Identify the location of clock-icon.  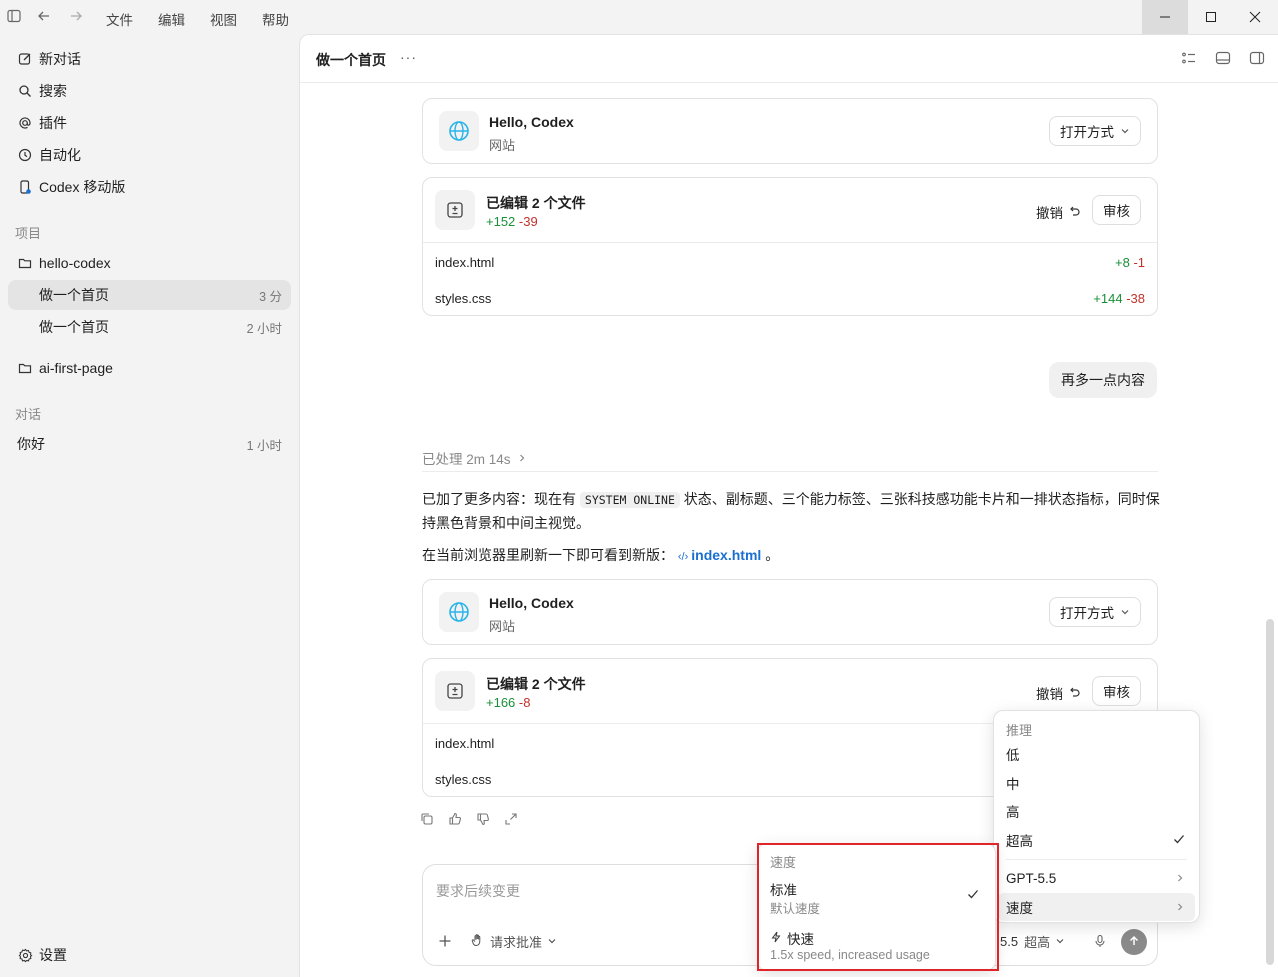
(25, 155).